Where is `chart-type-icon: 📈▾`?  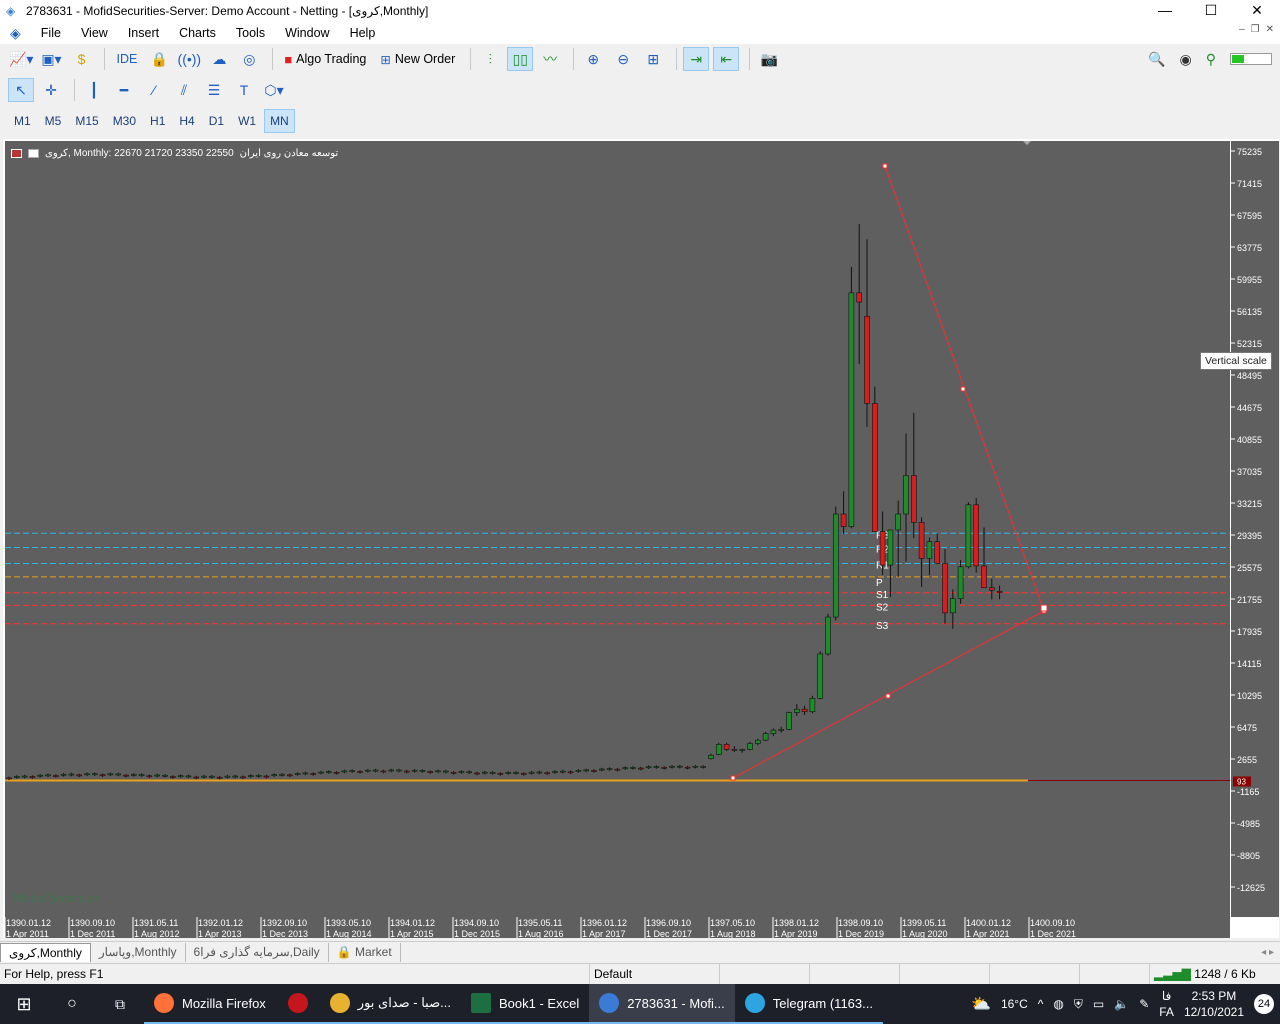
chart-type-icon: 📈▾ is located at coordinates (21, 59).